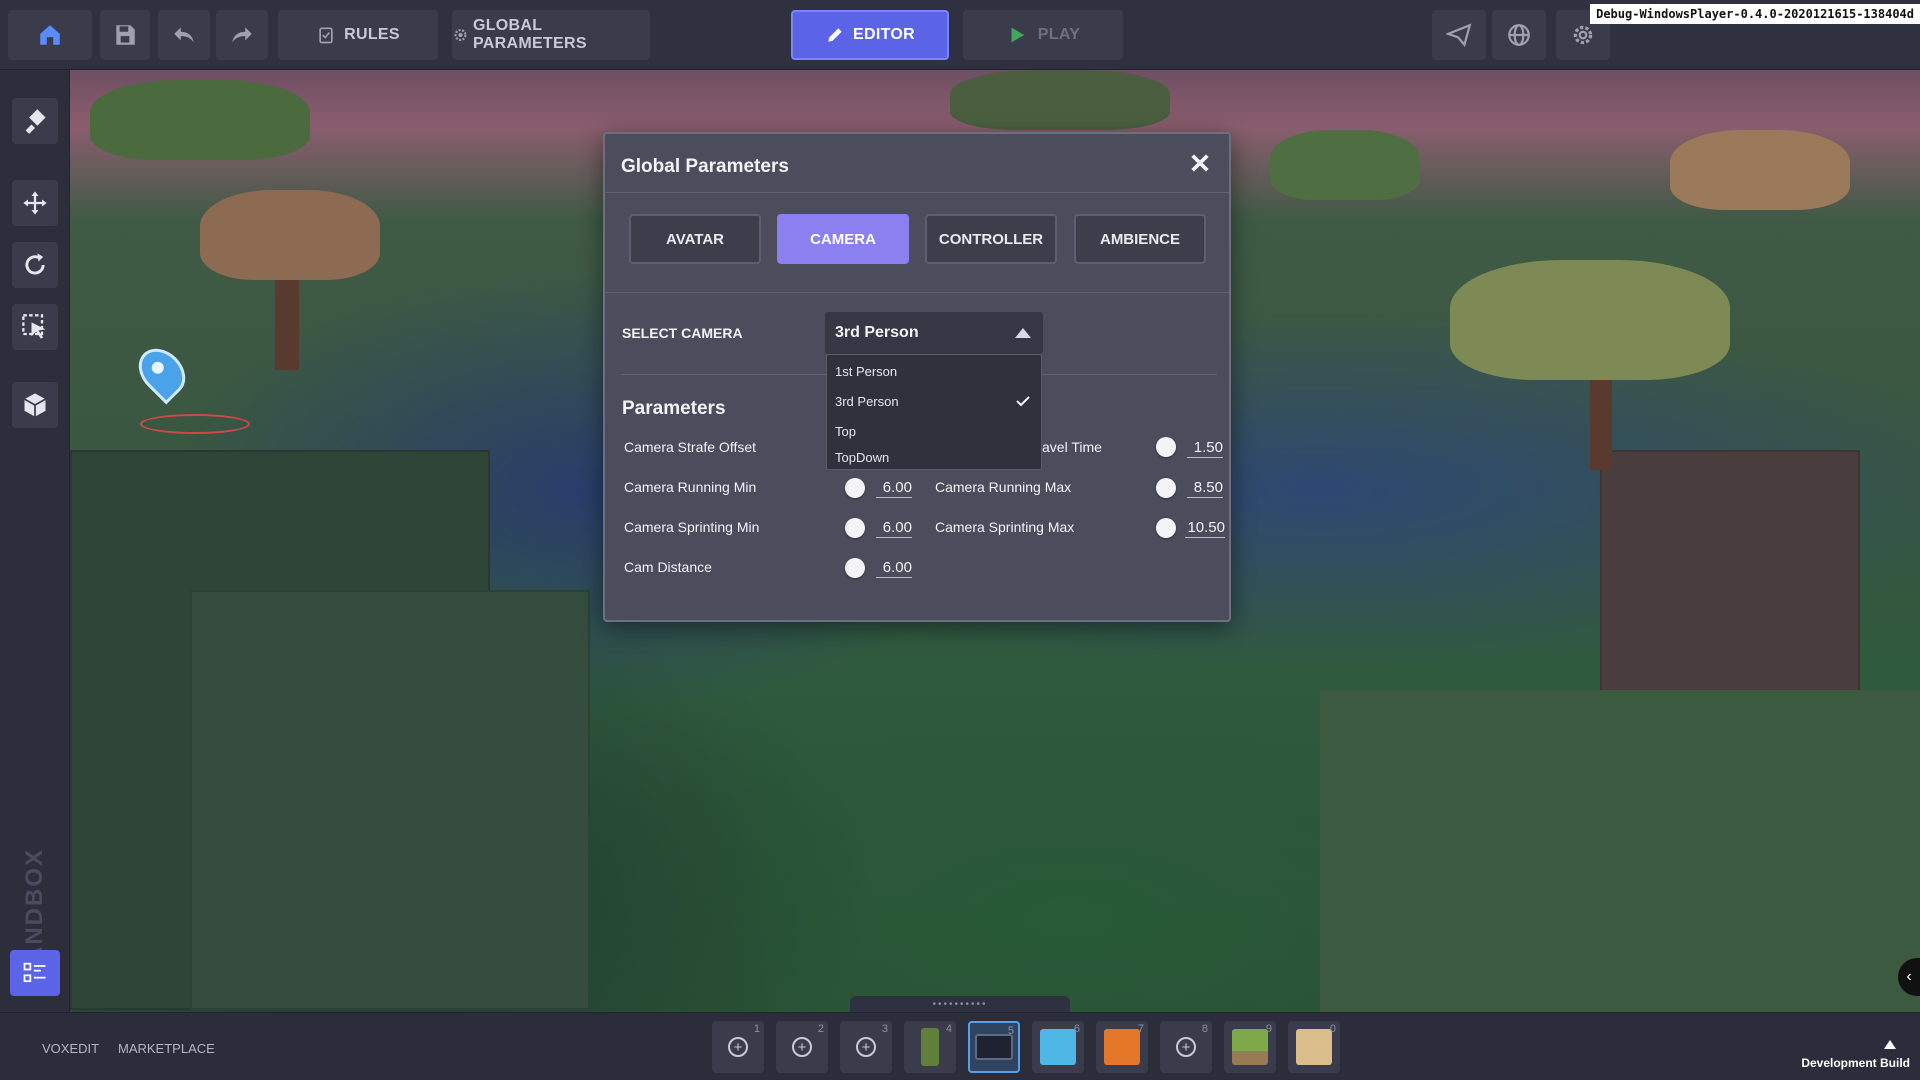 The image size is (1920, 1080). Describe the element at coordinates (934, 431) in the screenshot. I see `camera-option: Top` at that location.